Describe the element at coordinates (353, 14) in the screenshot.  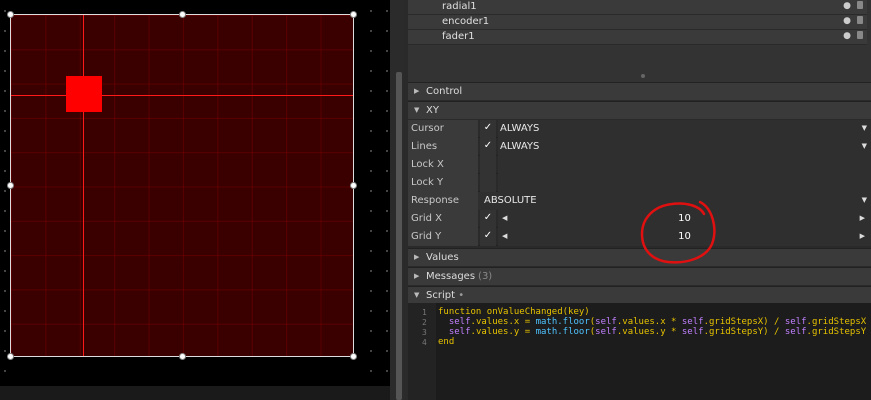
I see `resize-handle-top-right` at that location.